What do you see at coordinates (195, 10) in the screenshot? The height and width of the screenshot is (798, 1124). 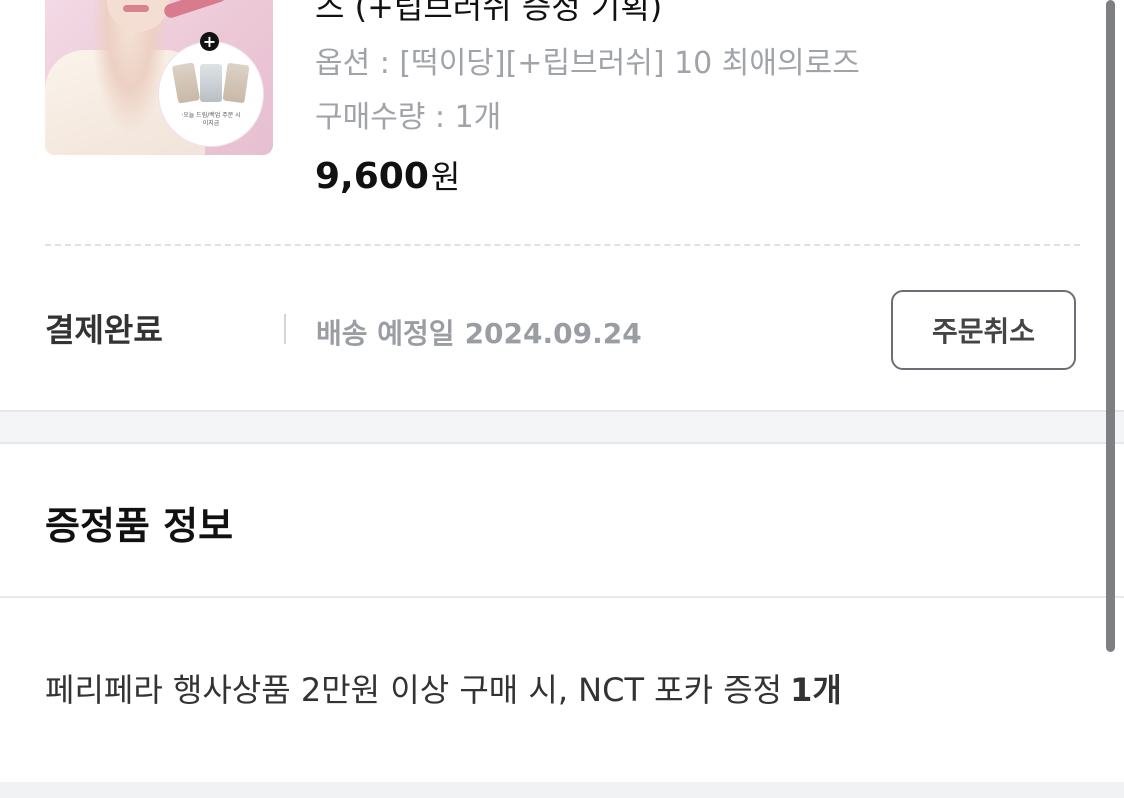 I see `thumbnail-lip-tint` at bounding box center [195, 10].